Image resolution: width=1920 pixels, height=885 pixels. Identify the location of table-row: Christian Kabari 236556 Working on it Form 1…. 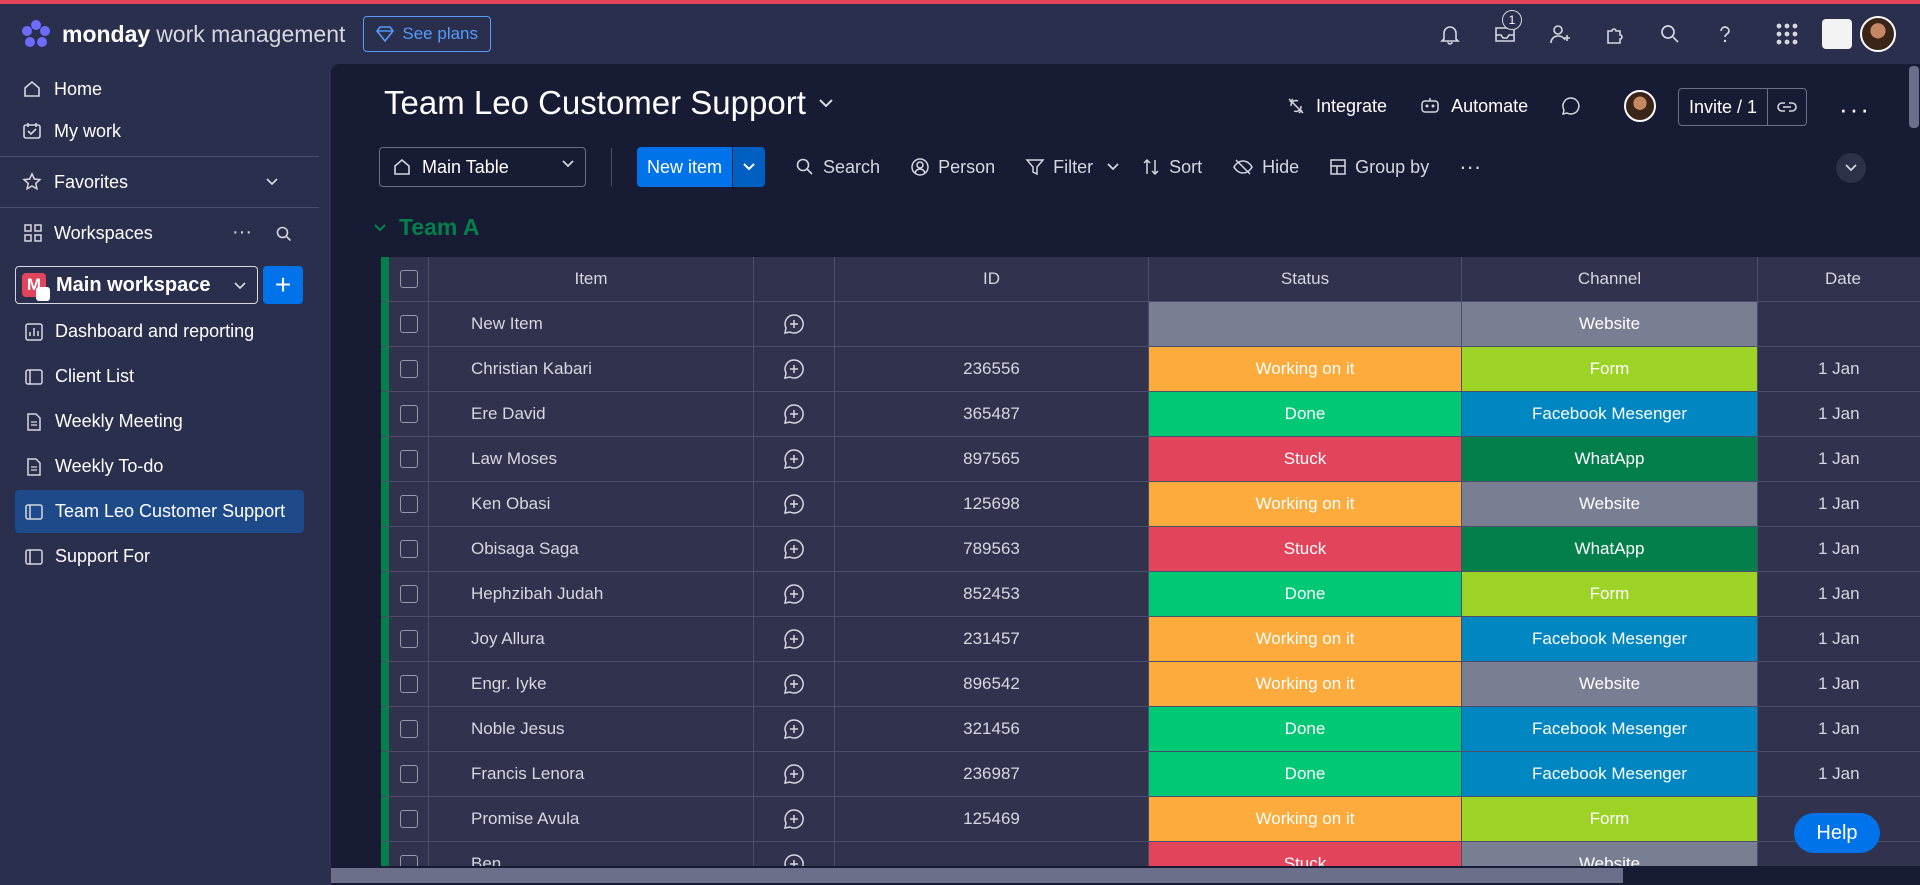
(1150, 369).